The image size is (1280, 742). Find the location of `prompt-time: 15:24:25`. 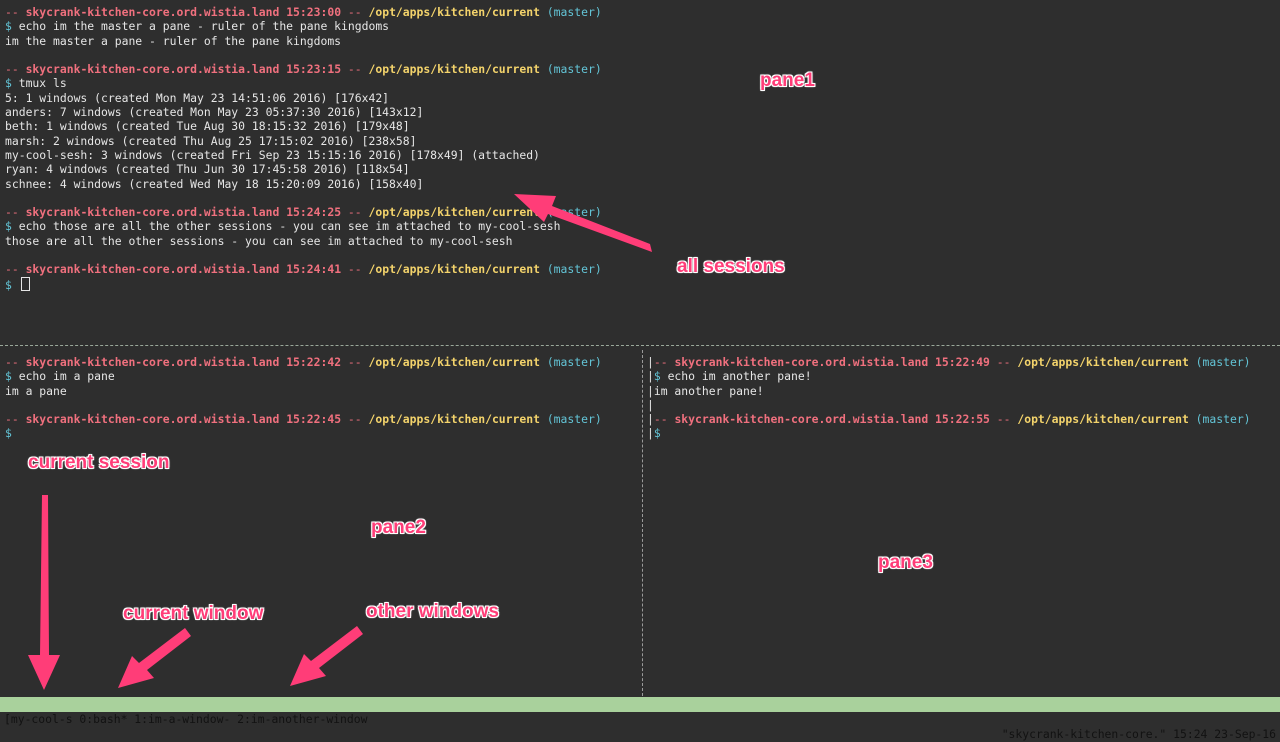

prompt-time: 15:24:25 is located at coordinates (314, 212).